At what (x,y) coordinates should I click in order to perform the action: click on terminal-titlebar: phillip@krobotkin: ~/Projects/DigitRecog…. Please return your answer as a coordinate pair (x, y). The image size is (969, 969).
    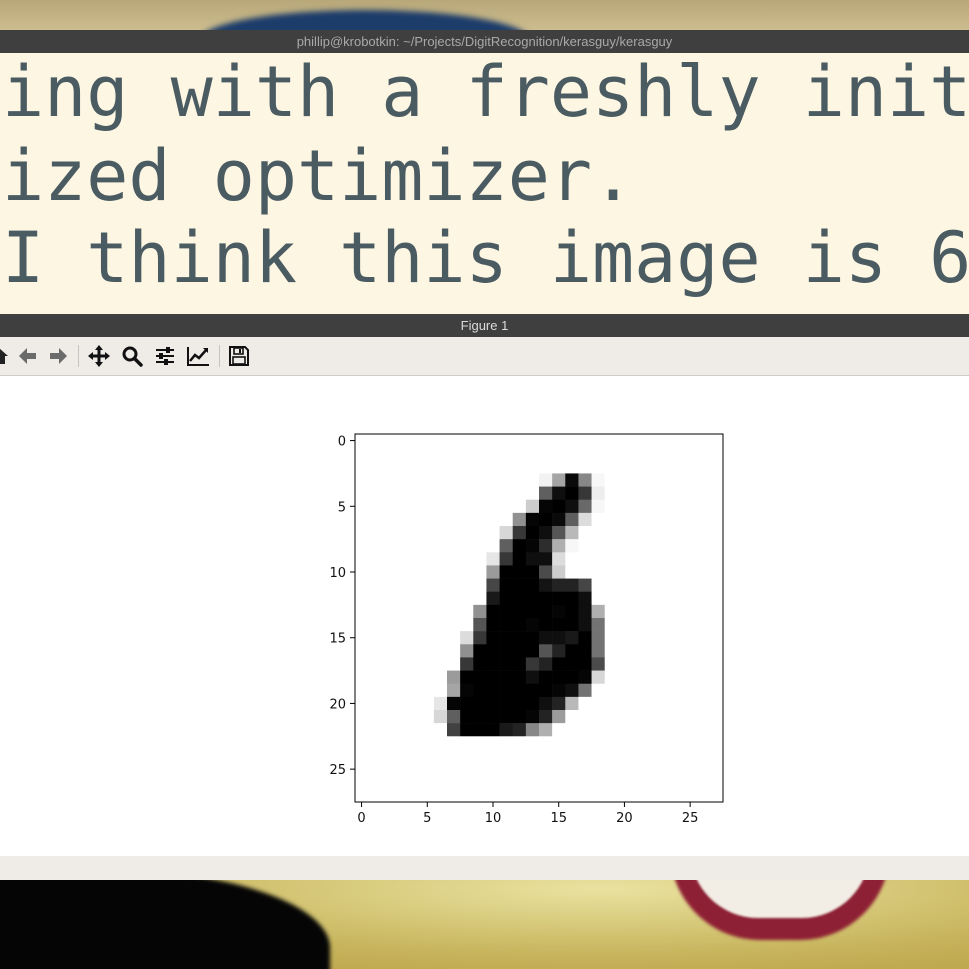
    Looking at the image, I should click on (484, 41).